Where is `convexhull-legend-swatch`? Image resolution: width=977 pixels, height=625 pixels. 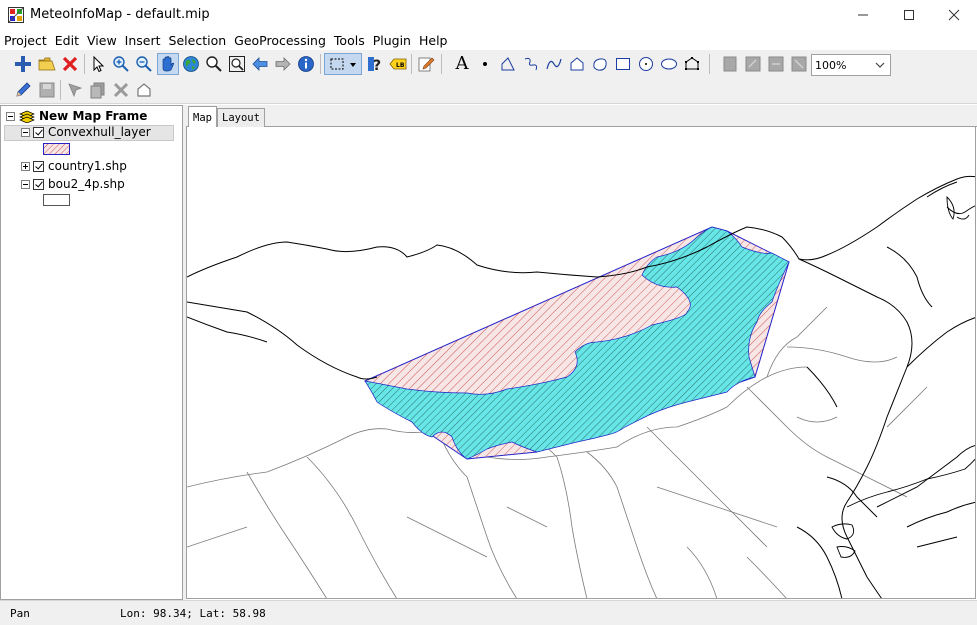 convexhull-legend-swatch is located at coordinates (56, 149).